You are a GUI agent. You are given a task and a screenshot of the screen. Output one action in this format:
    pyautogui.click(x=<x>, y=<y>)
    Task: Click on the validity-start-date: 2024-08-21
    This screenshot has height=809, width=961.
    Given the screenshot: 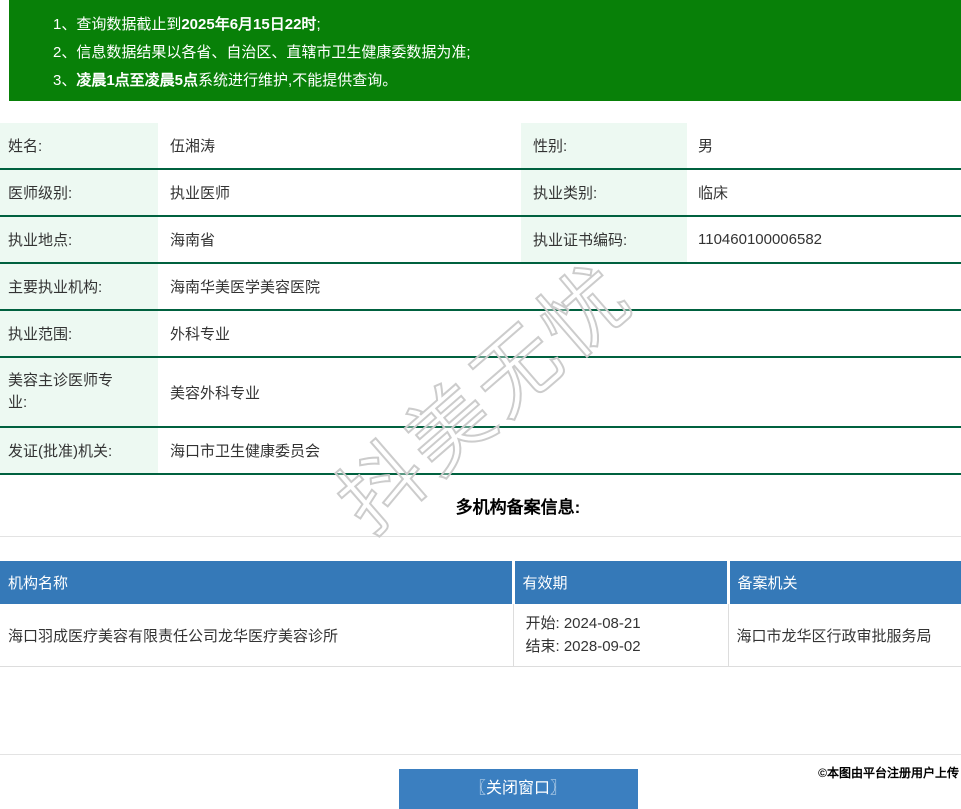 What is the action you would take?
    pyautogui.click(x=602, y=623)
    